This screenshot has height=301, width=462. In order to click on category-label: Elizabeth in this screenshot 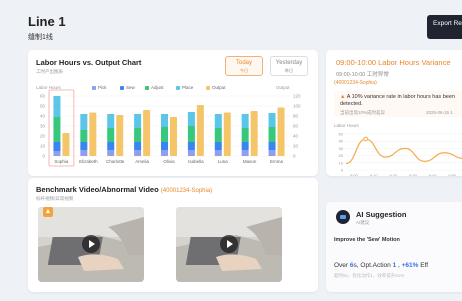, I will do `click(88, 161)`.